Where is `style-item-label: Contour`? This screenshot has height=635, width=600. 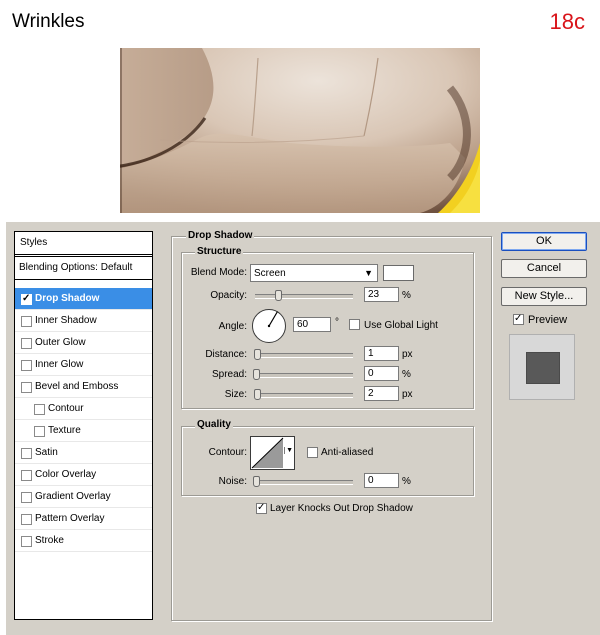
style-item-label: Contour is located at coordinates (66, 408).